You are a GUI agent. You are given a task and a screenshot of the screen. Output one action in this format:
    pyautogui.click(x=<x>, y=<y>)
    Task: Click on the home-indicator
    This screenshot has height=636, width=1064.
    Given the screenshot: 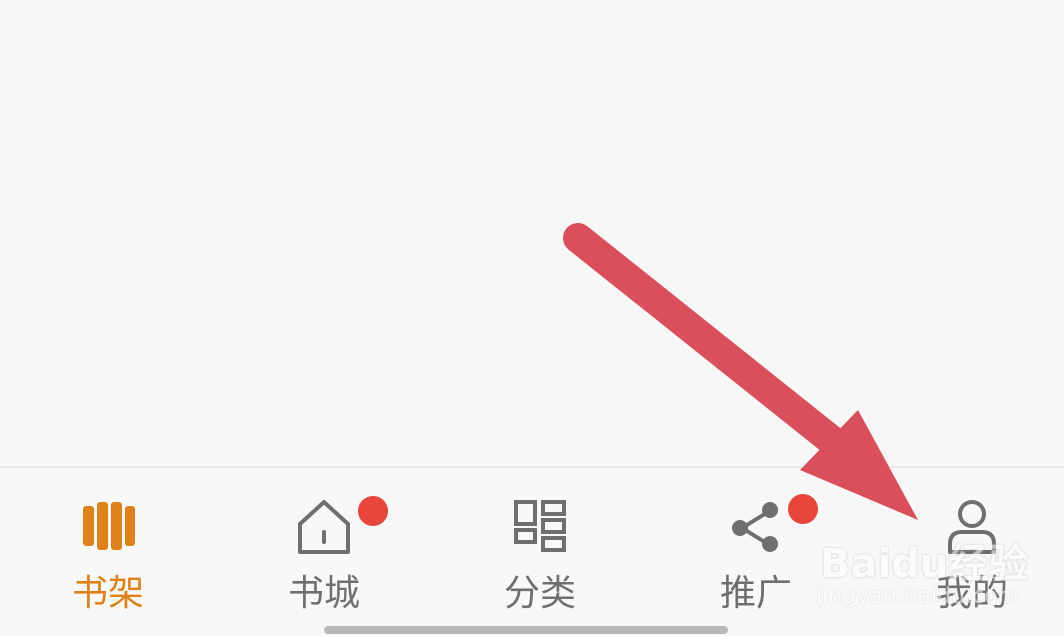 What is the action you would take?
    pyautogui.click(x=526, y=630)
    